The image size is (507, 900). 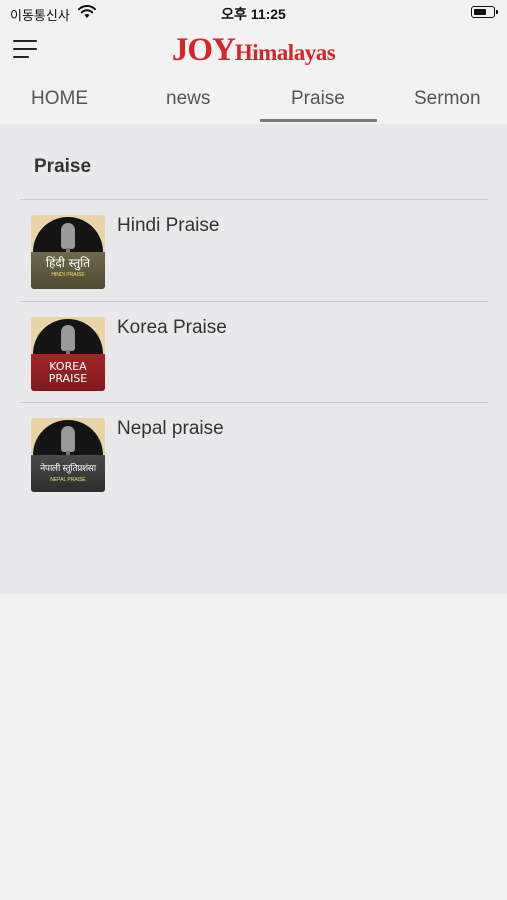 I want to click on thumb-sub-text: HINDI PRAISE, so click(x=68, y=275).